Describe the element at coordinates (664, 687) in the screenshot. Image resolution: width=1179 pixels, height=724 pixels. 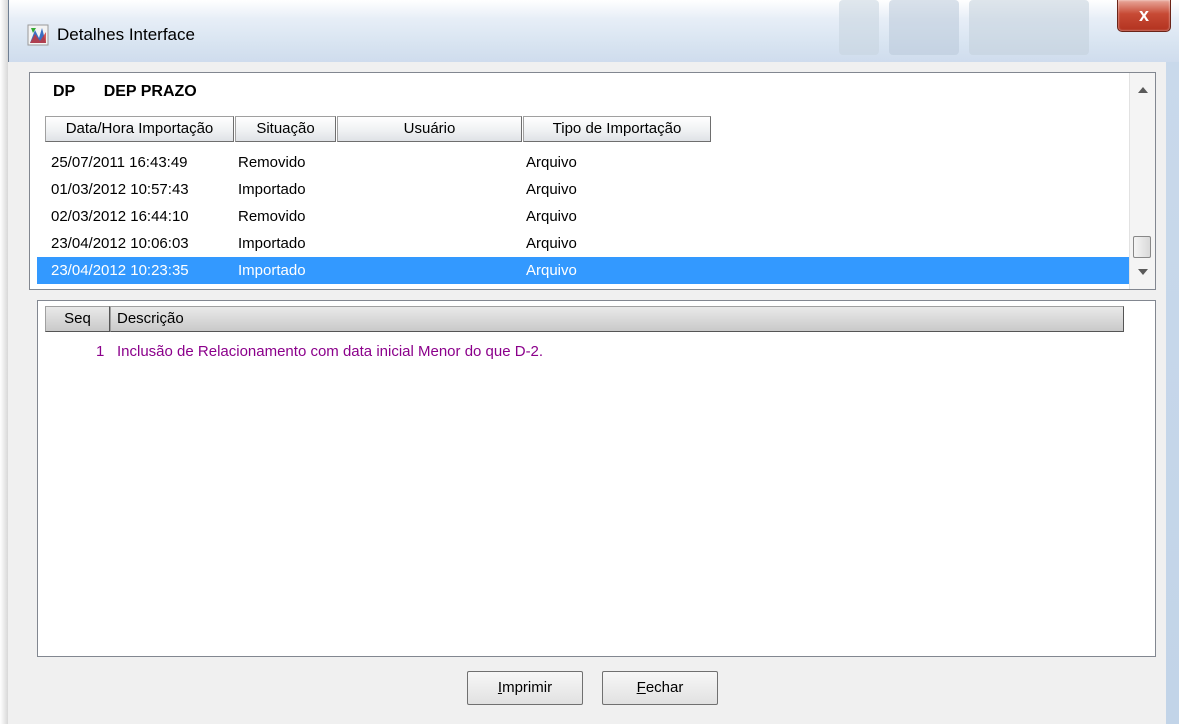
I see `close-label: echar` at that location.